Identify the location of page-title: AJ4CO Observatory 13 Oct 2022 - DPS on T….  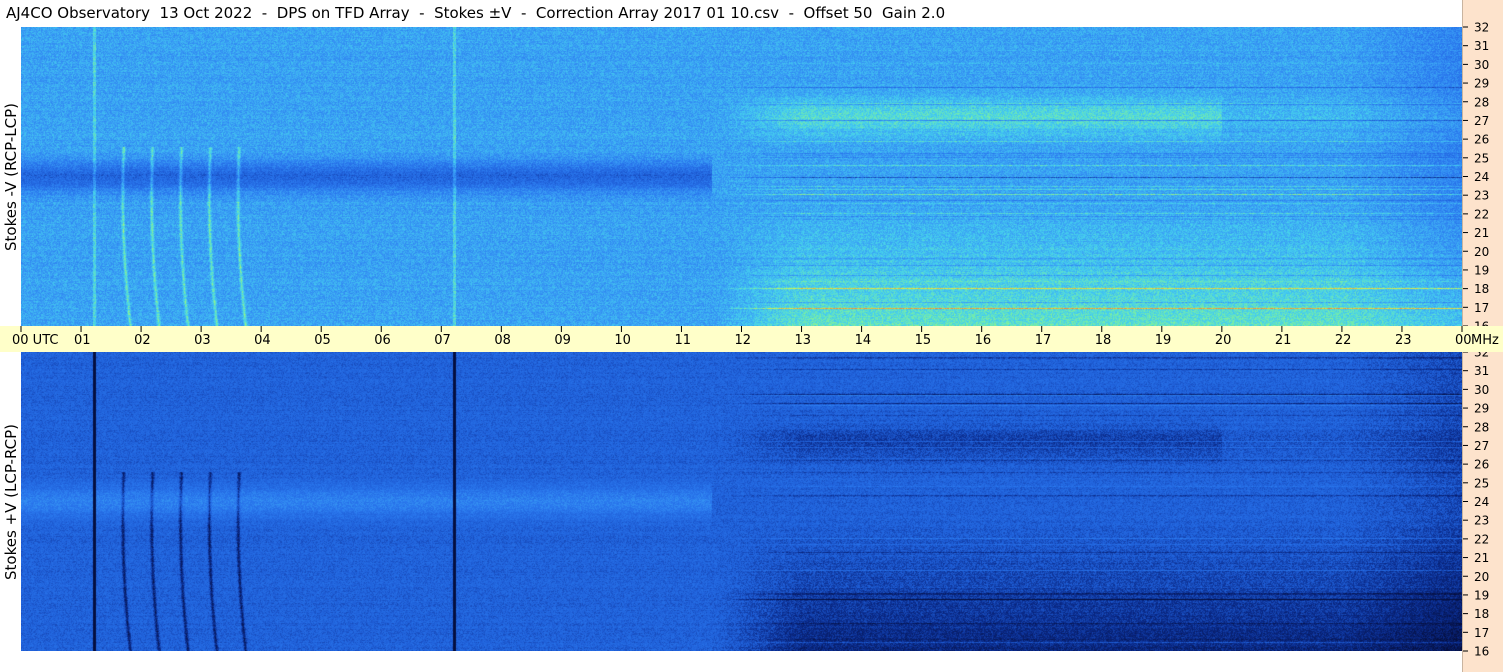
(476, 13).